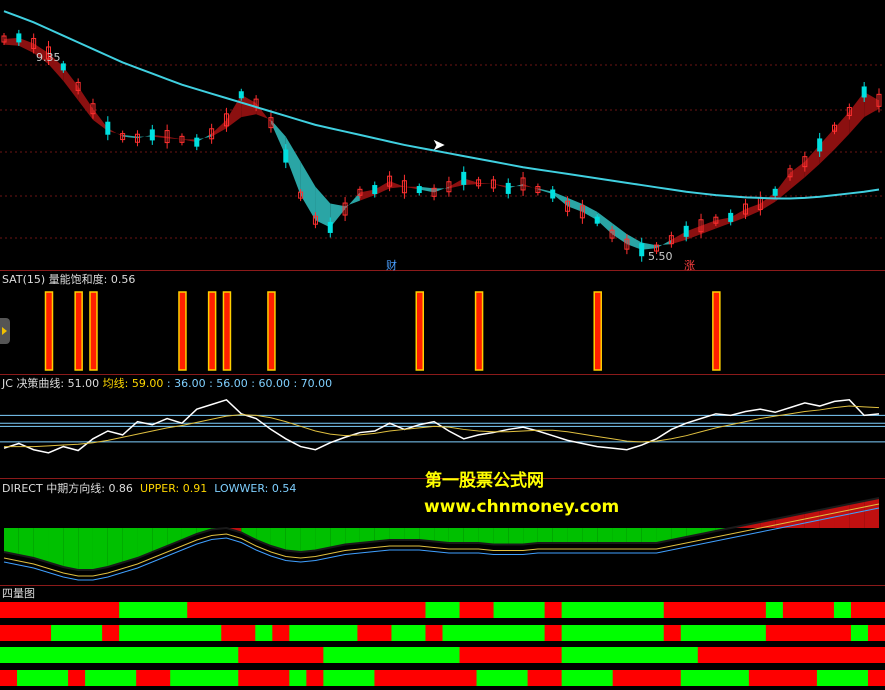 The image size is (885, 690). What do you see at coordinates (484, 481) in the screenshot?
I see `watermark-title: 第一股票公式网` at bounding box center [484, 481].